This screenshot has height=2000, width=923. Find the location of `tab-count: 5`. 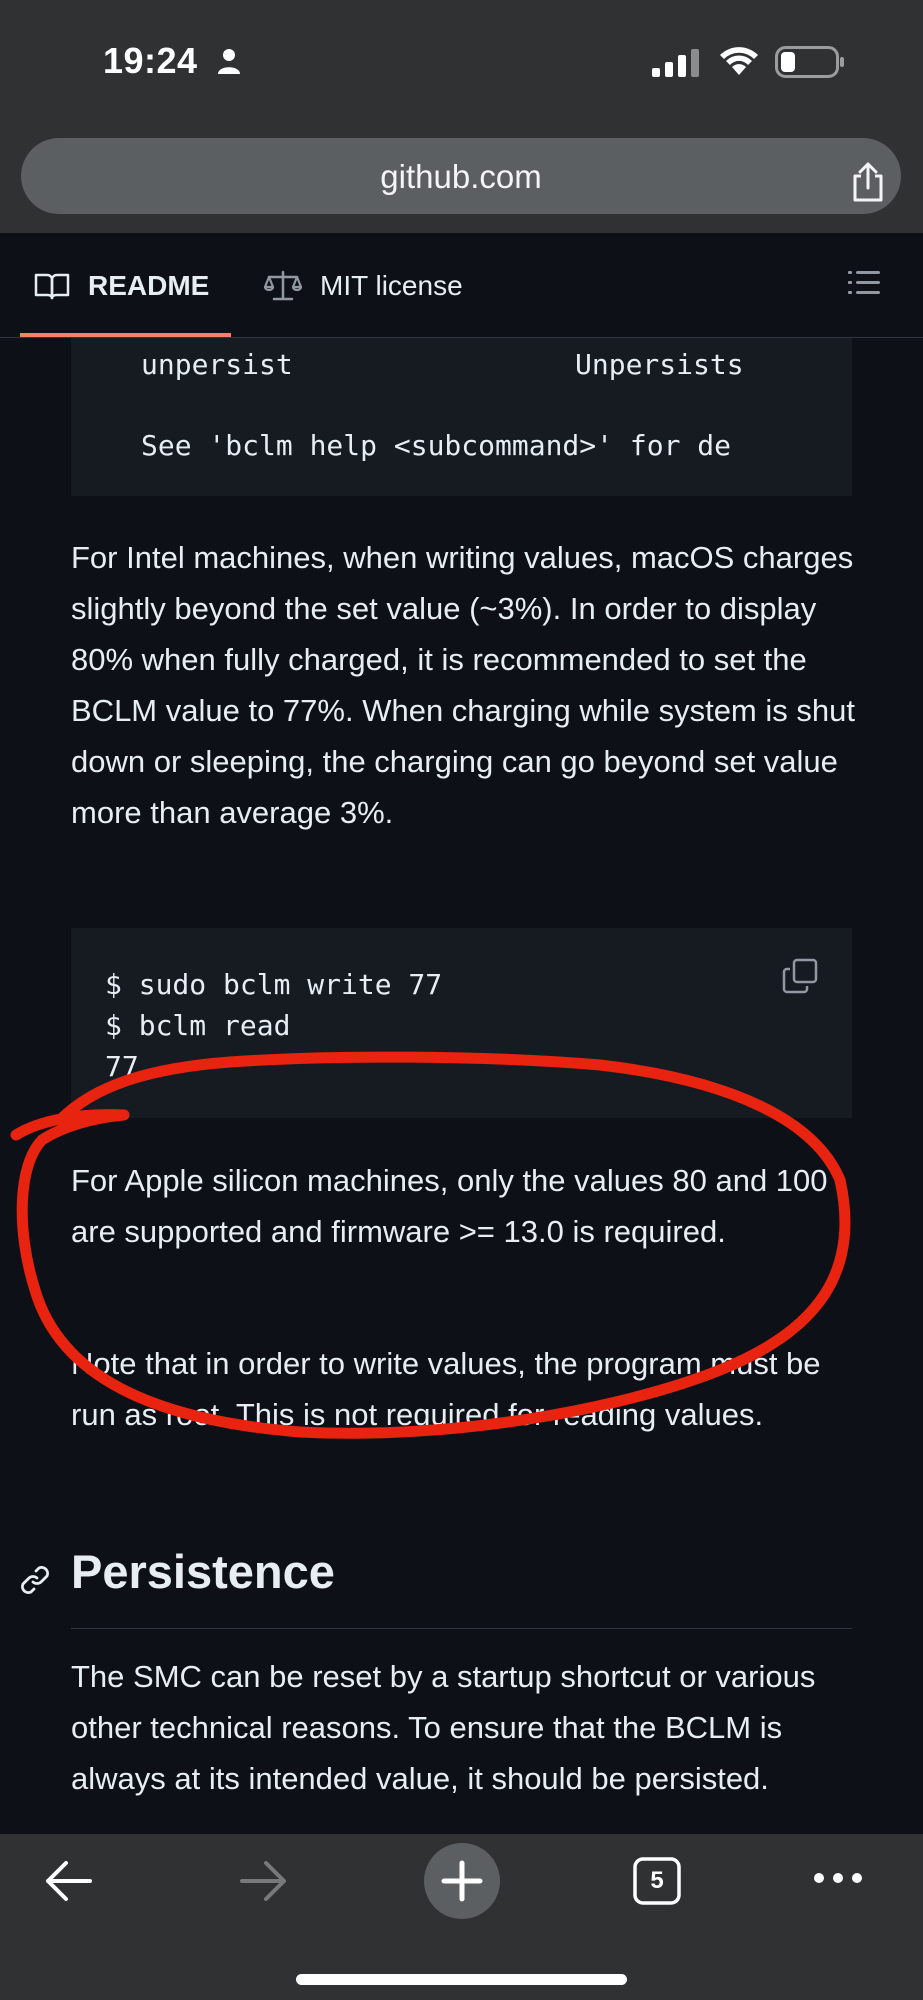

tab-count: 5 is located at coordinates (657, 1880).